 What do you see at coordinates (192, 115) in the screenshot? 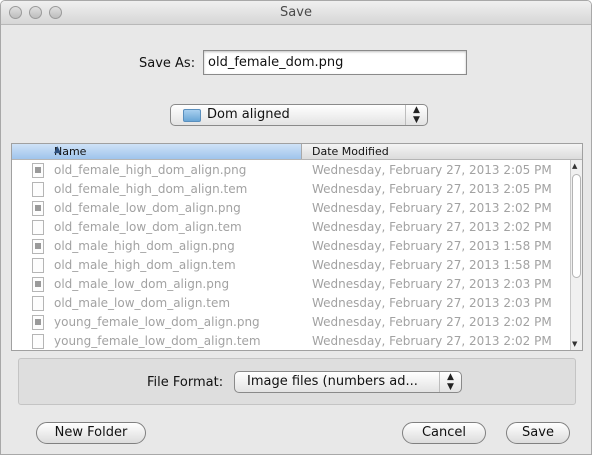
I see `folder-icon` at bounding box center [192, 115].